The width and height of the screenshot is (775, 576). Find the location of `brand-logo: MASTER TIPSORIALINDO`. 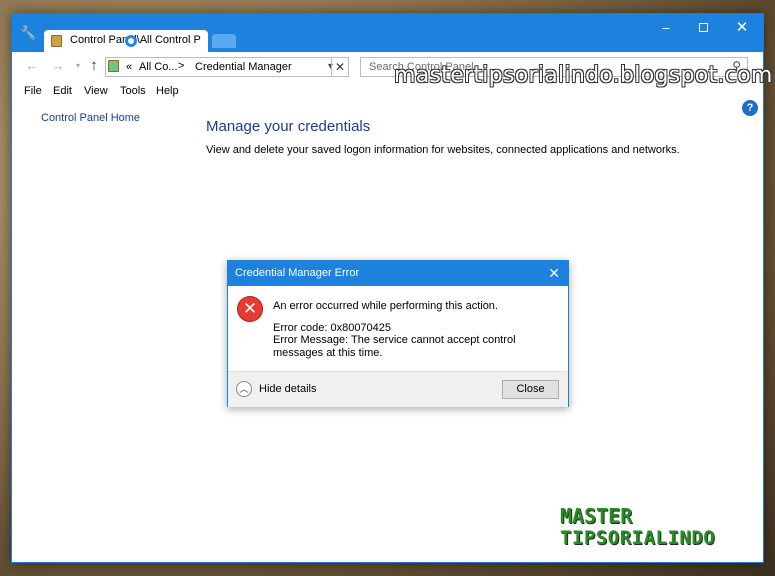

brand-logo: MASTER TIPSORIALINDO is located at coordinates (637, 527).